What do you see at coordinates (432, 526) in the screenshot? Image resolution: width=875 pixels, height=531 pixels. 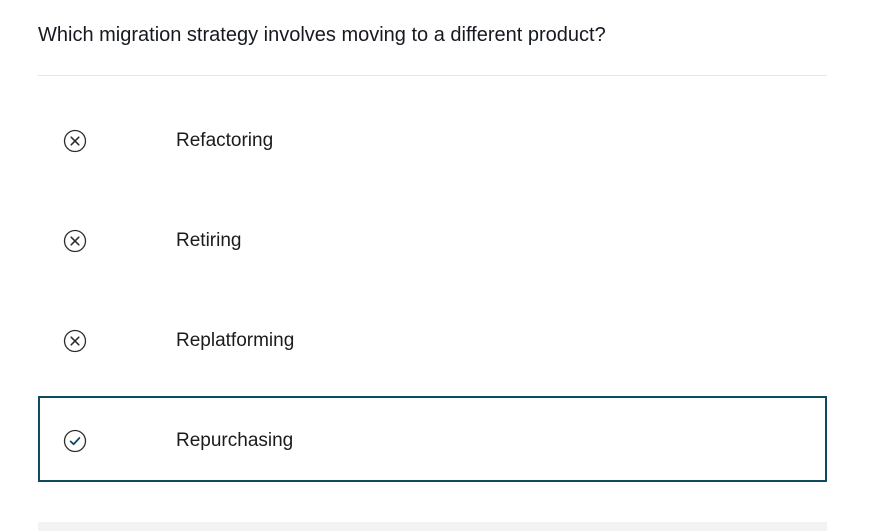 I see `next-section-band` at bounding box center [432, 526].